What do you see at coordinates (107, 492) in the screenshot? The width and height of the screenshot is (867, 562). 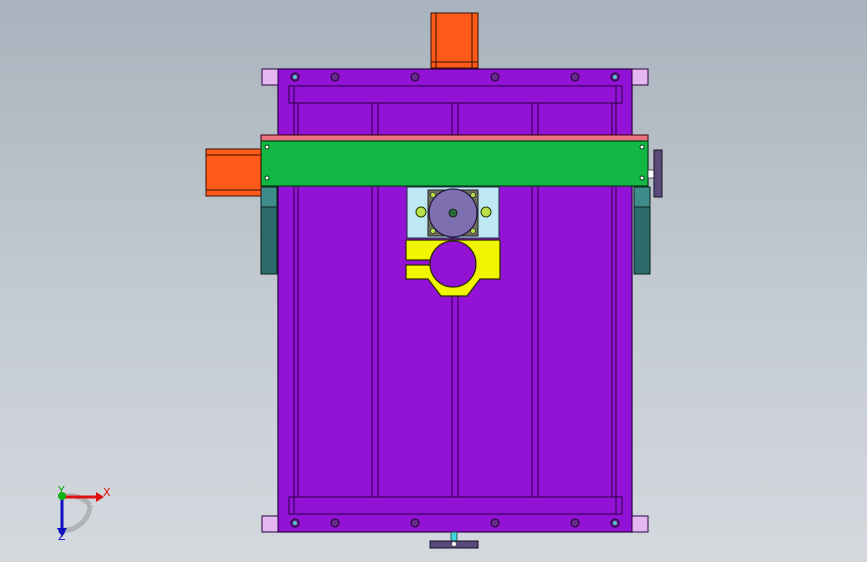 I see `triad-x-label: X` at bounding box center [107, 492].